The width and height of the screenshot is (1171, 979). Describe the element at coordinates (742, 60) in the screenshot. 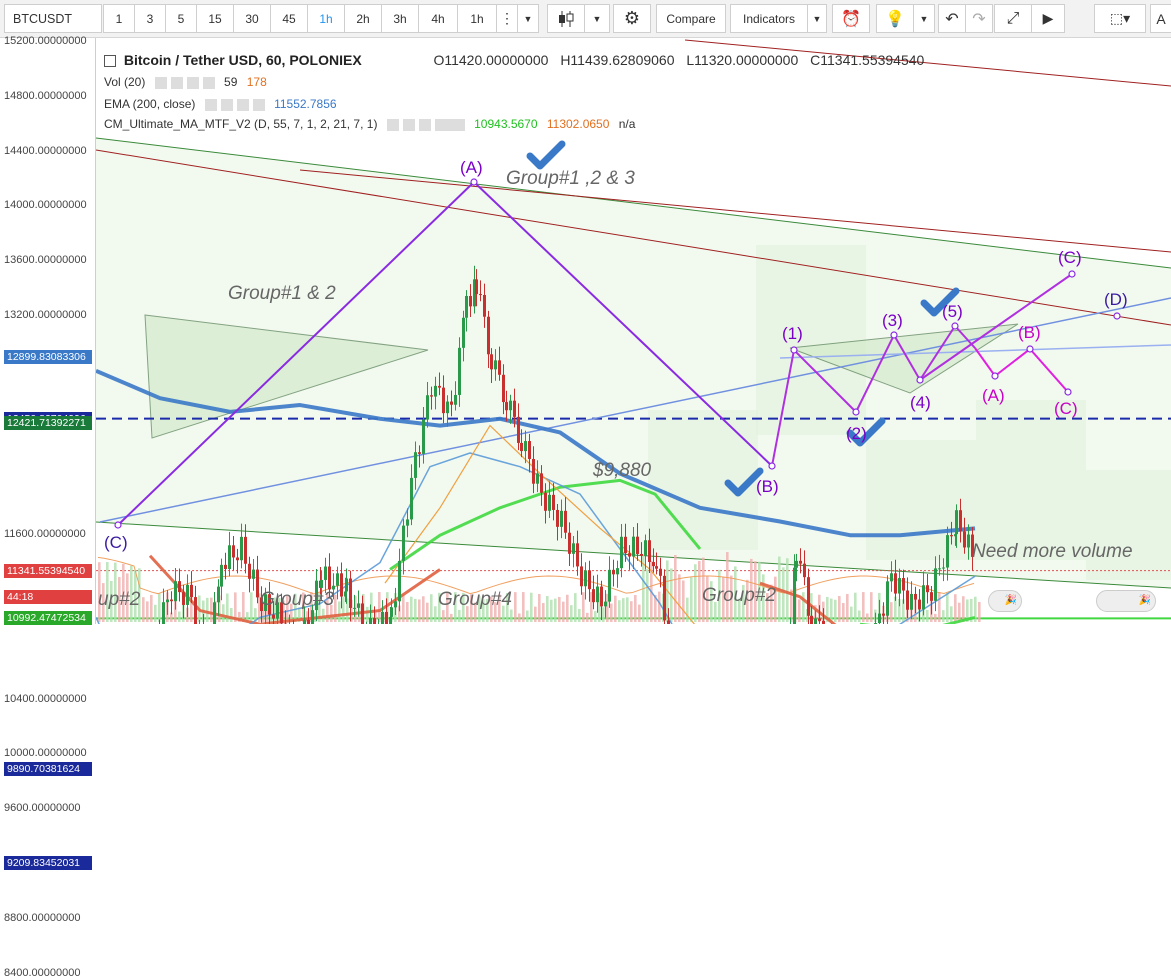

I see `ohlc-low: L11320.00000000` at that location.